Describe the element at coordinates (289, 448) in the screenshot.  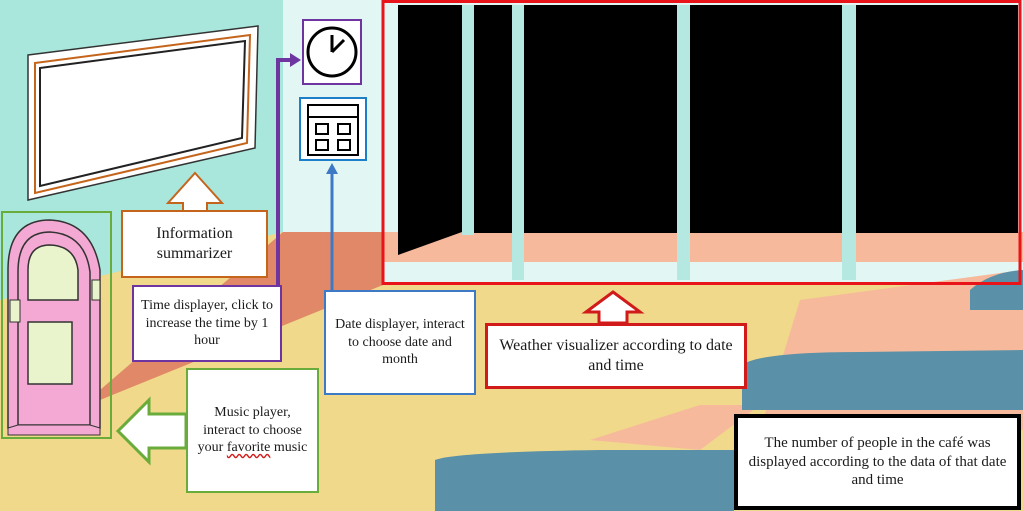
I see `music-player-text-end: music` at that location.